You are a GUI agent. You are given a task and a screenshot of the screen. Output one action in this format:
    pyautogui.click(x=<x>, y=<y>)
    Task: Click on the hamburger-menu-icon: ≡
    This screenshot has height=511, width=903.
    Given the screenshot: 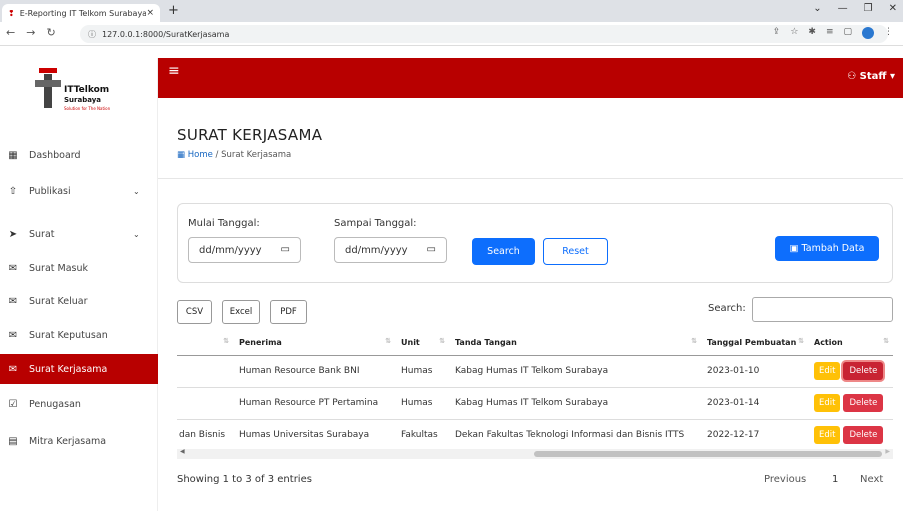 What is the action you would take?
    pyautogui.click(x=174, y=71)
    